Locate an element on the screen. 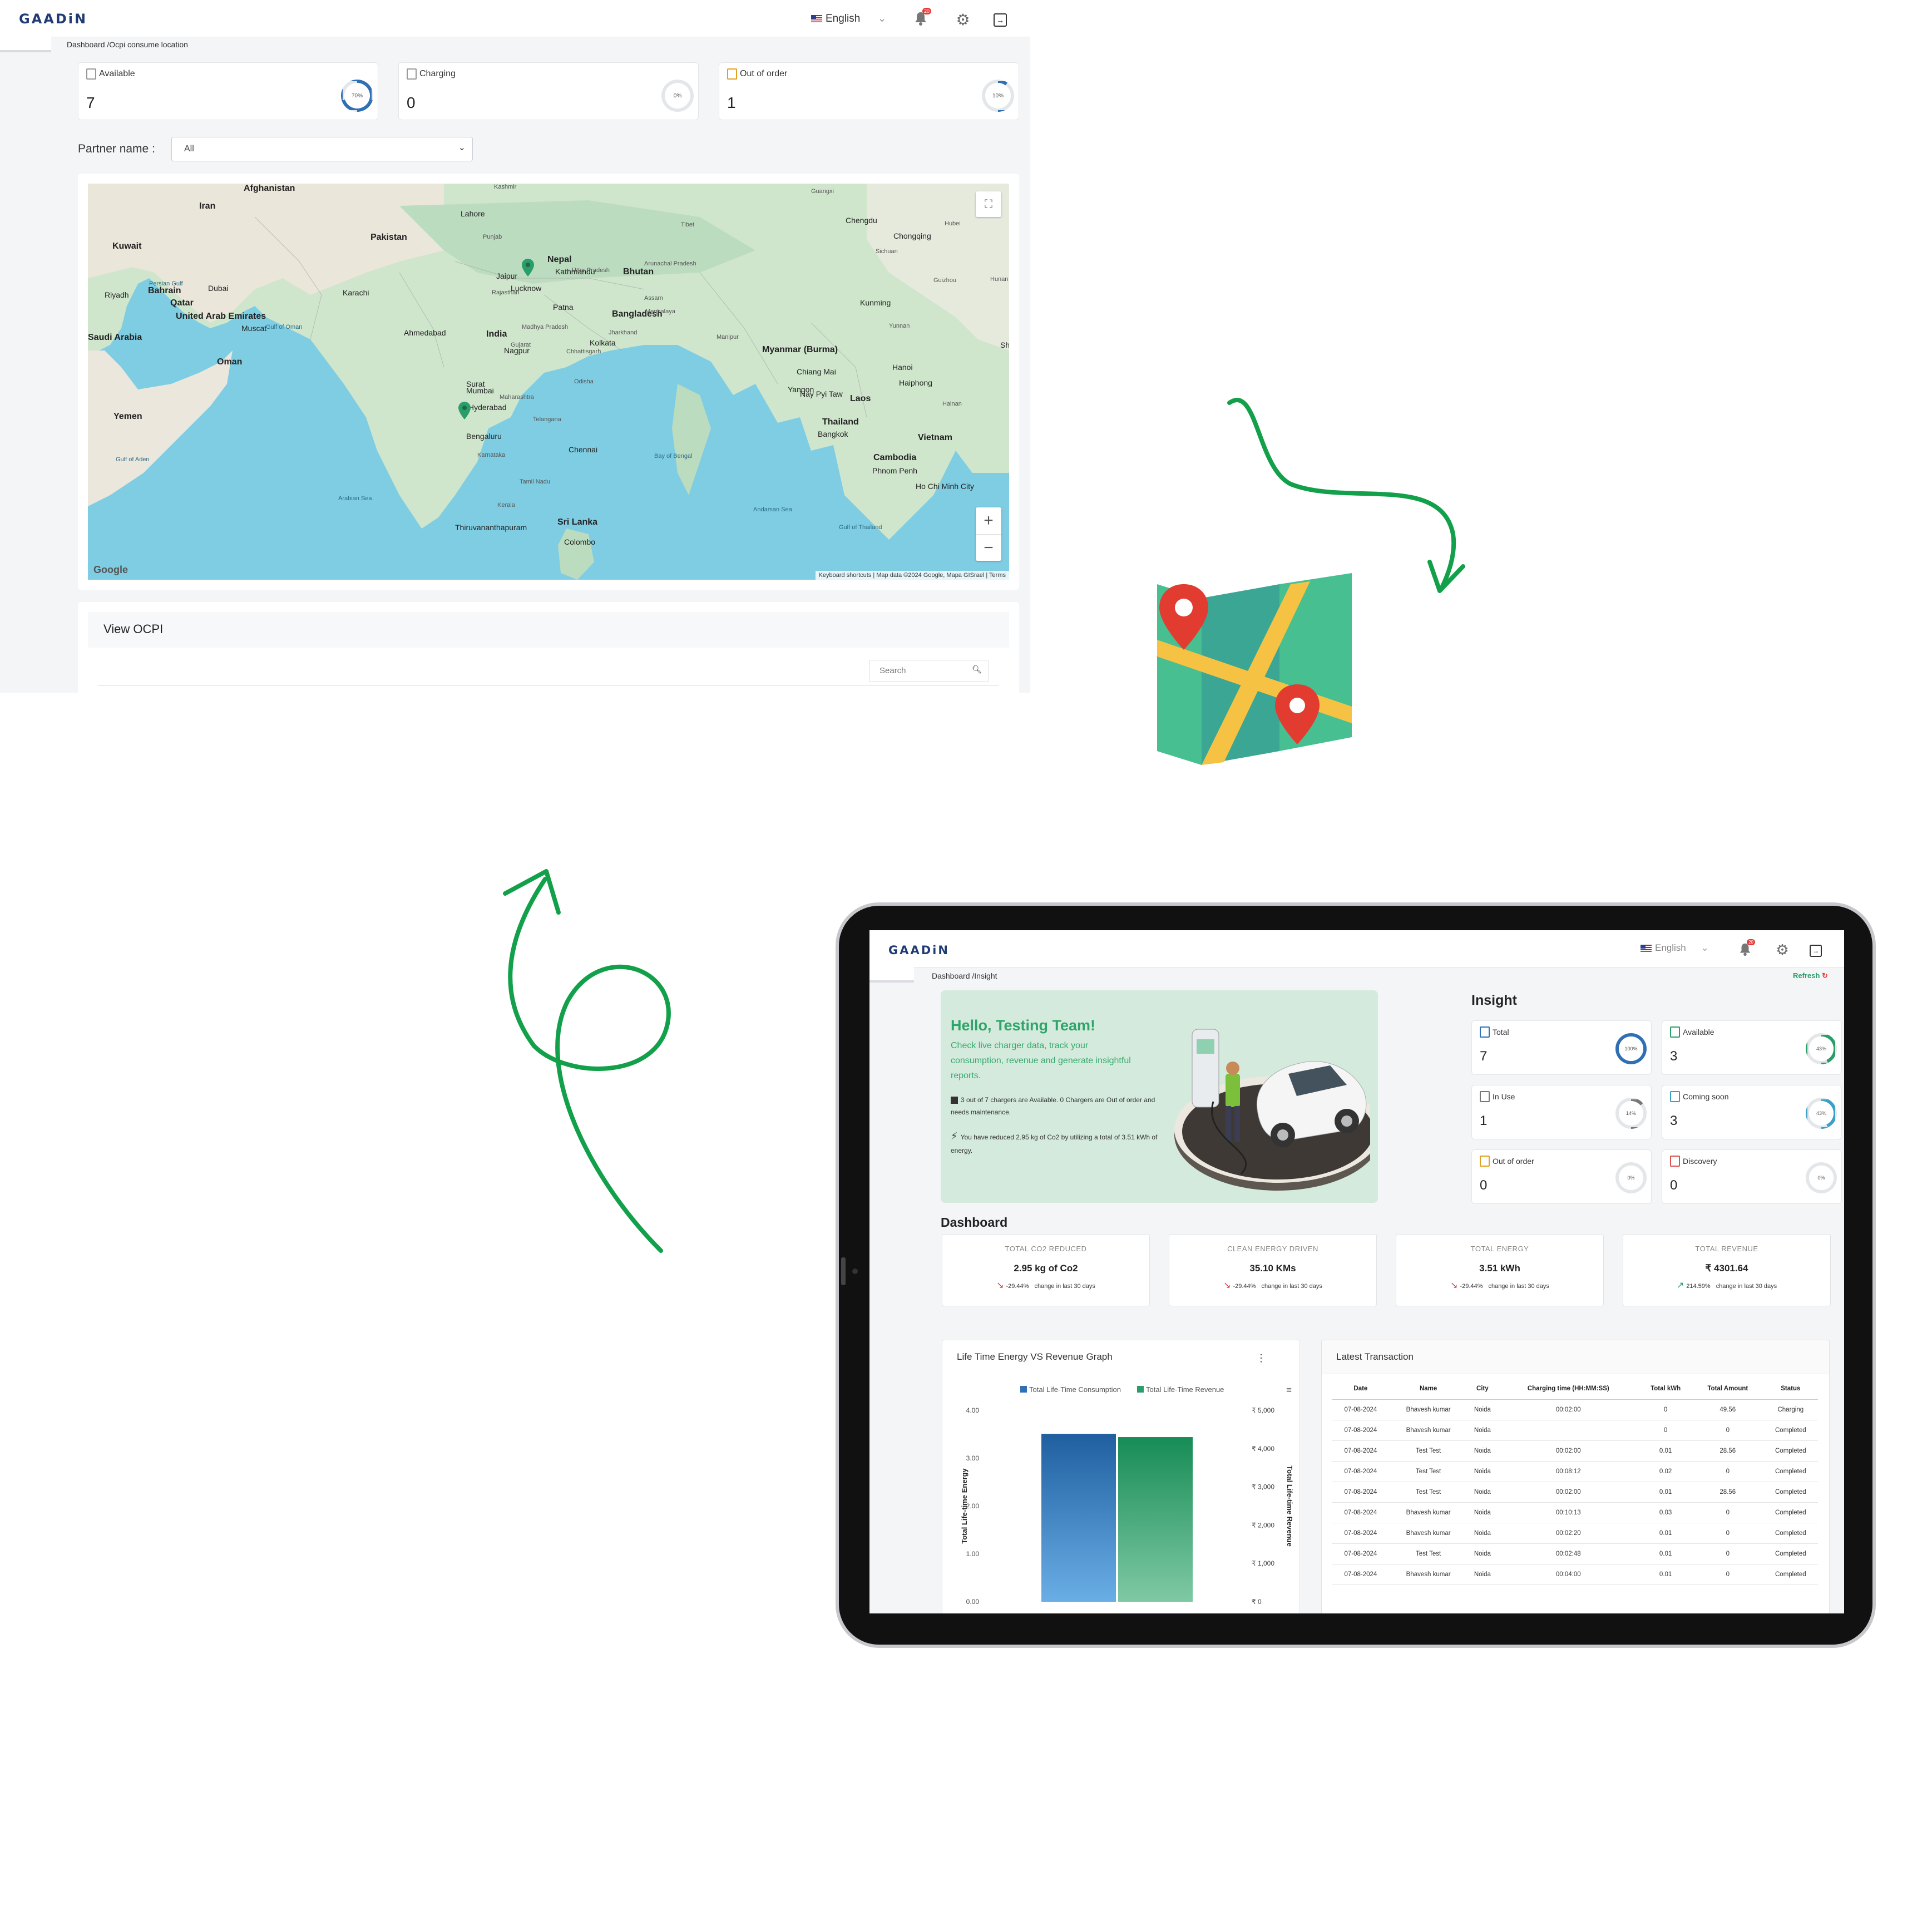 This screenshot has height=1925, width=1932. column-header: Total kWh is located at coordinates (1665, 1389).